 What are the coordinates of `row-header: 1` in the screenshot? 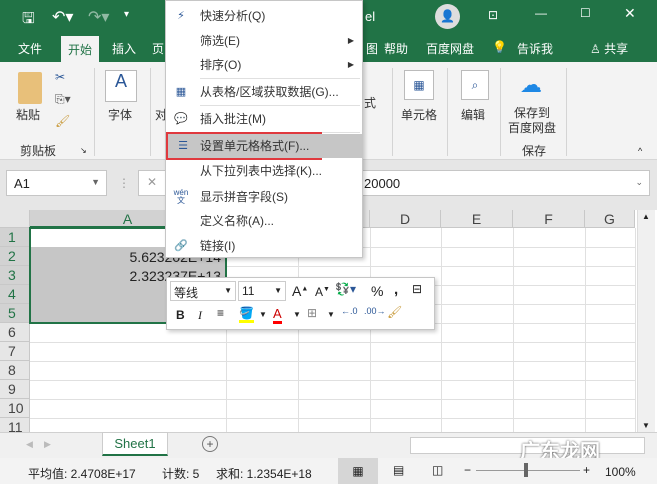 It's located at (15, 237).